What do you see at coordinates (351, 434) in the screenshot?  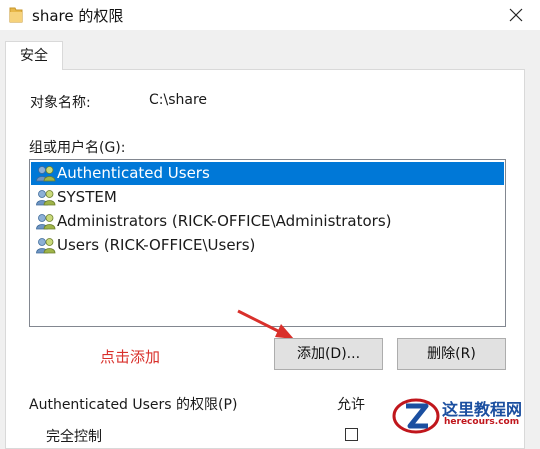 I see `allow-checkbox` at bounding box center [351, 434].